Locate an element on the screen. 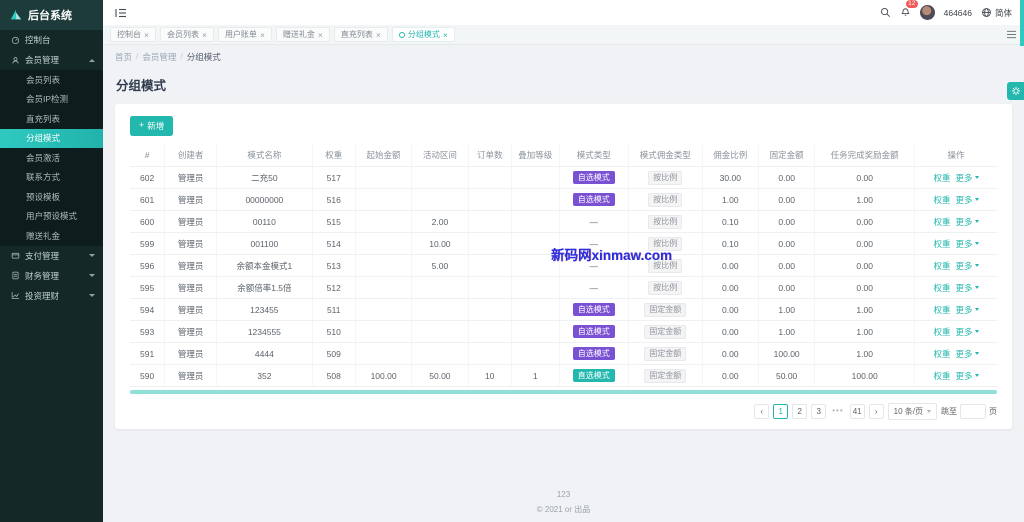  cell-mode-name: 二充50 is located at coordinates (264, 177).